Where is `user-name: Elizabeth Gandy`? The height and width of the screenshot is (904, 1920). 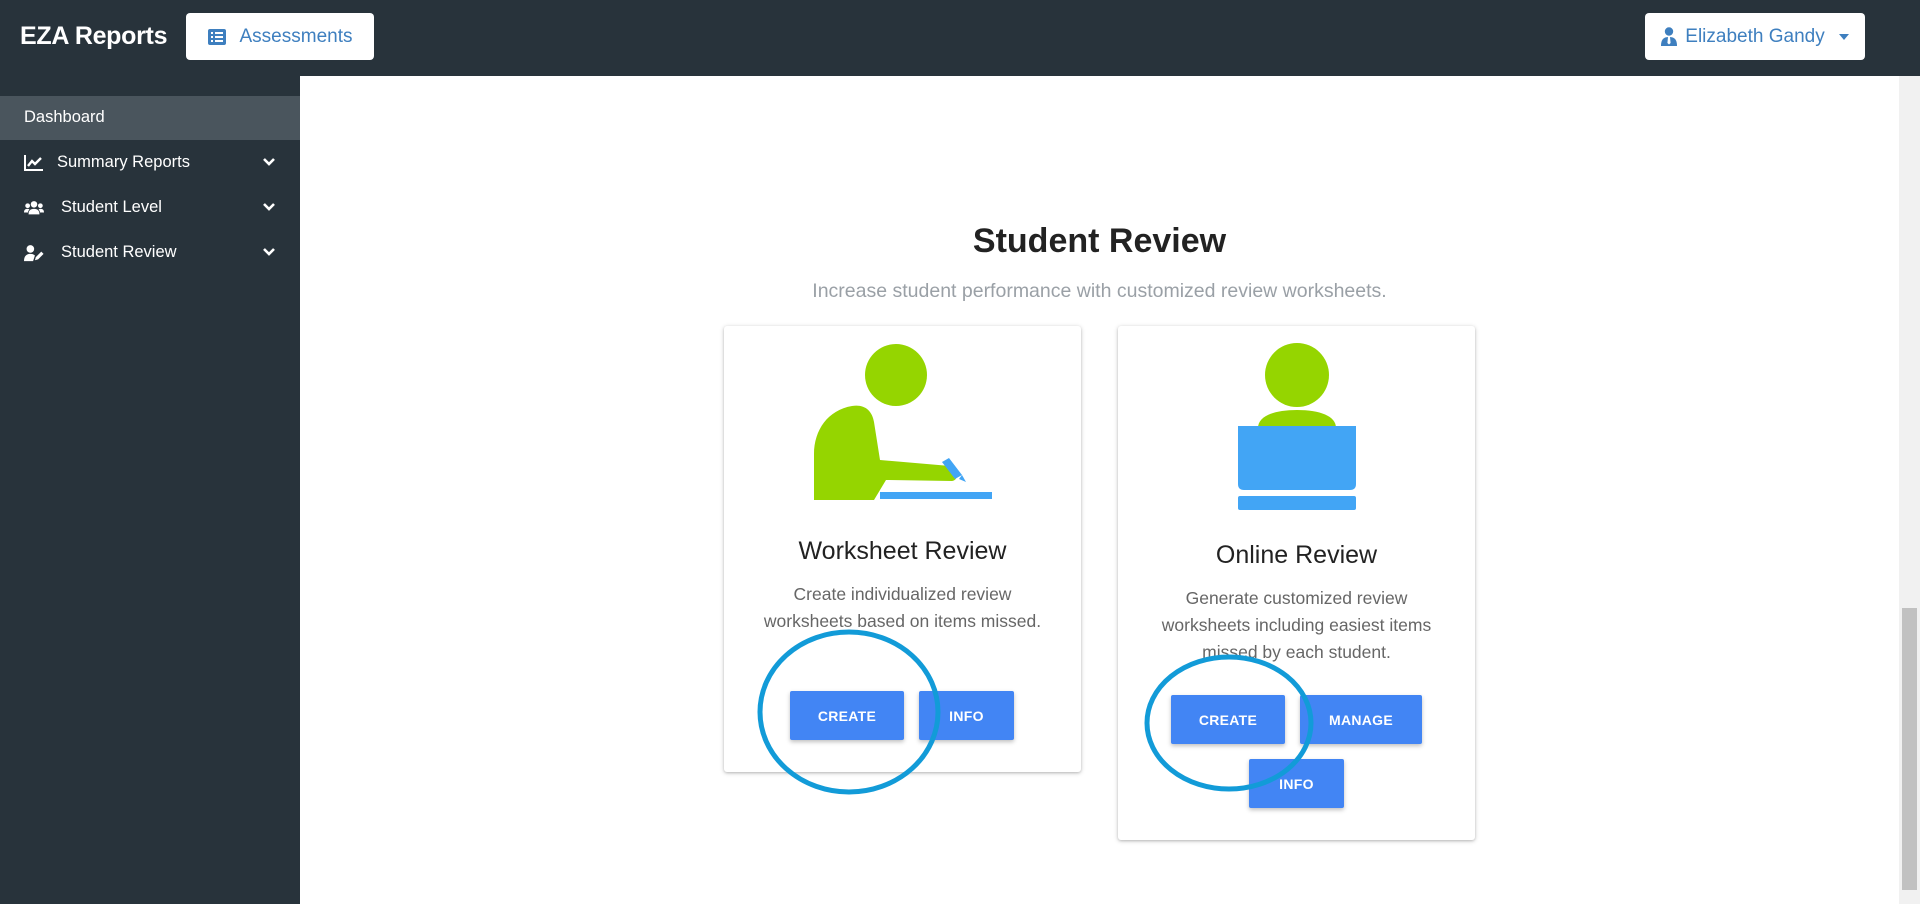 user-name: Elizabeth Gandy is located at coordinates (1755, 36).